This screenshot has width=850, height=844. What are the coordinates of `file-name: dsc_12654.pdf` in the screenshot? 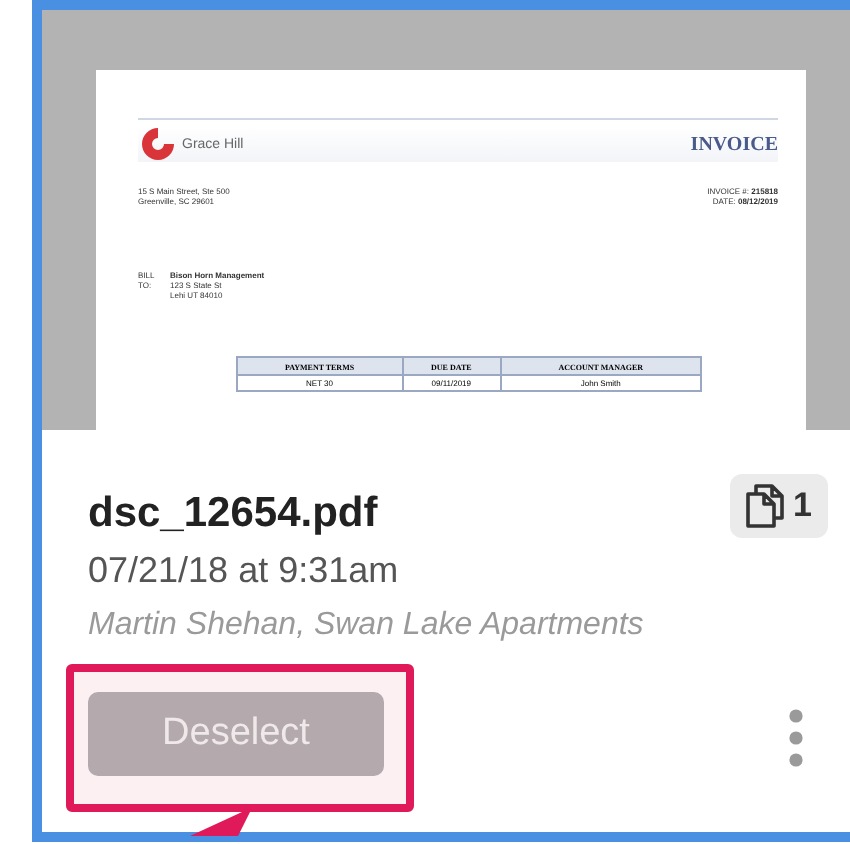 It's located at (233, 514).